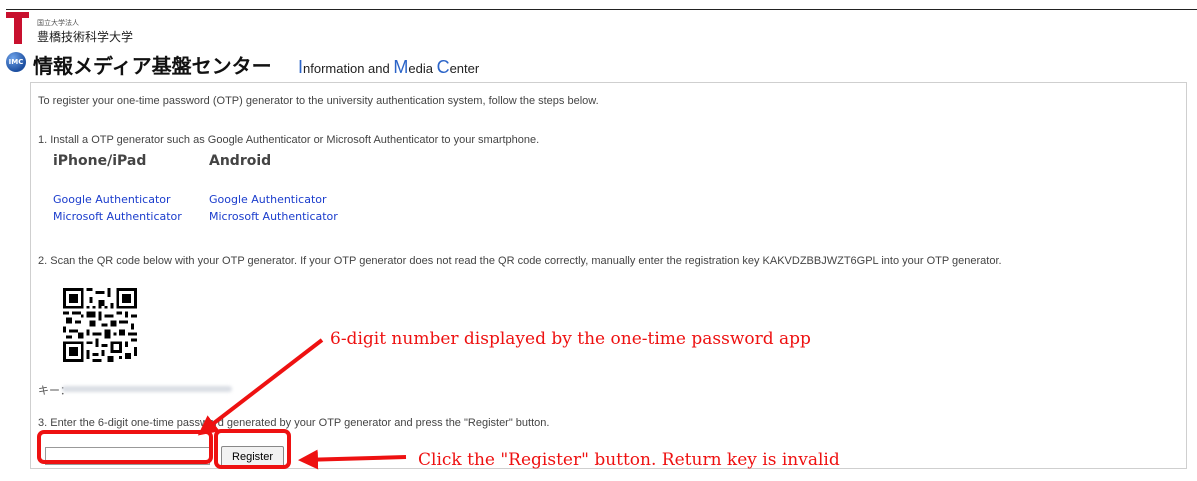 The height and width of the screenshot is (481, 1197). I want to click on center-name-en: Information and Media Center, so click(389, 67).